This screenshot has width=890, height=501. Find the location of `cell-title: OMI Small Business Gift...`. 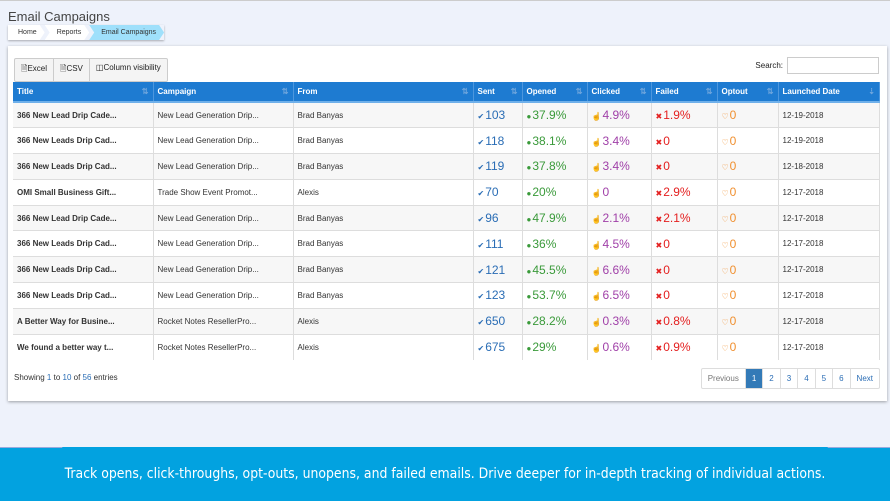

cell-title: OMI Small Business Gift... is located at coordinates (83, 192).